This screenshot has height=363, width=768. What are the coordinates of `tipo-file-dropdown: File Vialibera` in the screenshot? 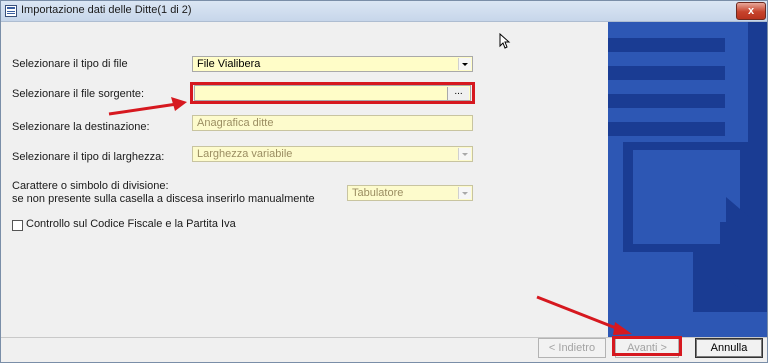 It's located at (332, 64).